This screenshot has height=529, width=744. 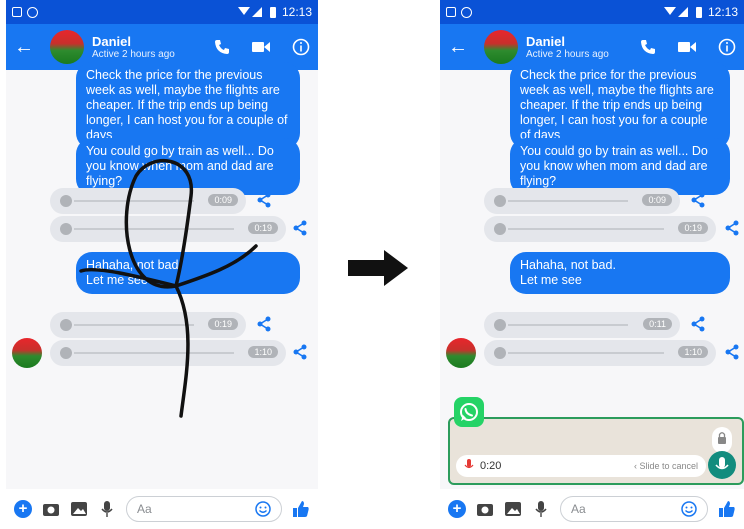 What do you see at coordinates (469, 464) in the screenshot?
I see `recording-mic-icon` at bounding box center [469, 464].